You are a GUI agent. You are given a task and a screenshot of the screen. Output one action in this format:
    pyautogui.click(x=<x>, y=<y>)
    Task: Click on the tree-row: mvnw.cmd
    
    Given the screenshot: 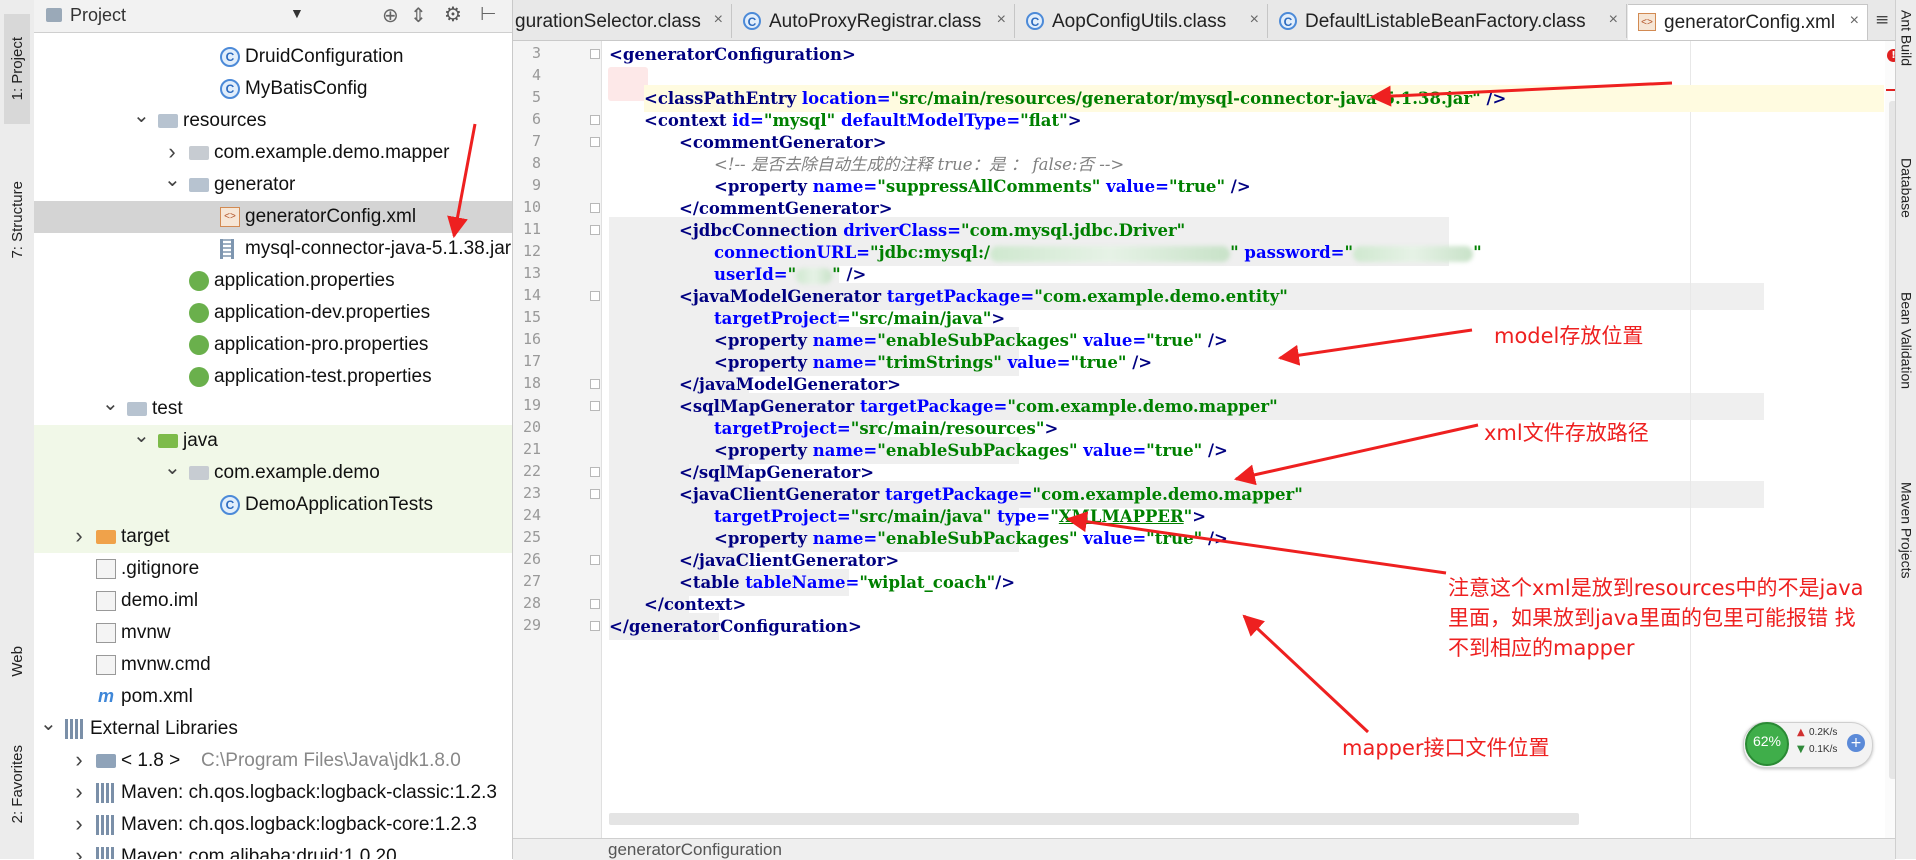 What is the action you would take?
    pyautogui.click(x=273, y=665)
    